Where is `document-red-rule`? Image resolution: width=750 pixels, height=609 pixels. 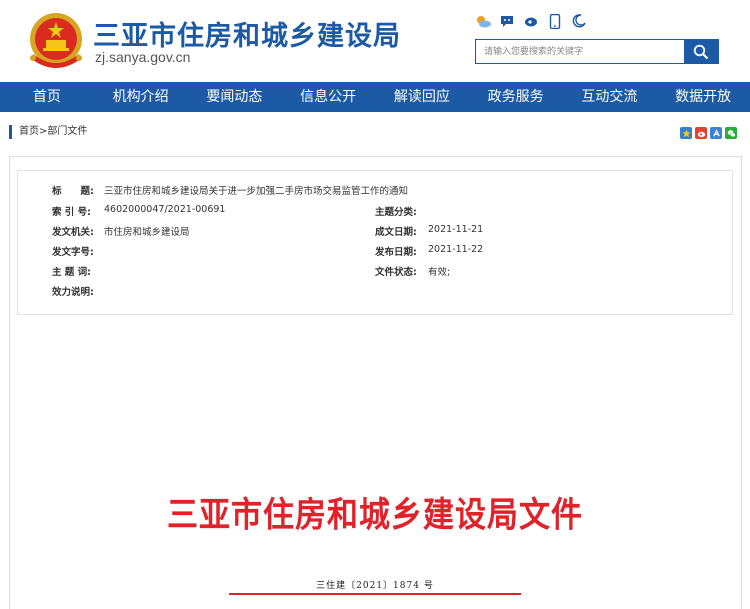 document-red-rule is located at coordinates (375, 594).